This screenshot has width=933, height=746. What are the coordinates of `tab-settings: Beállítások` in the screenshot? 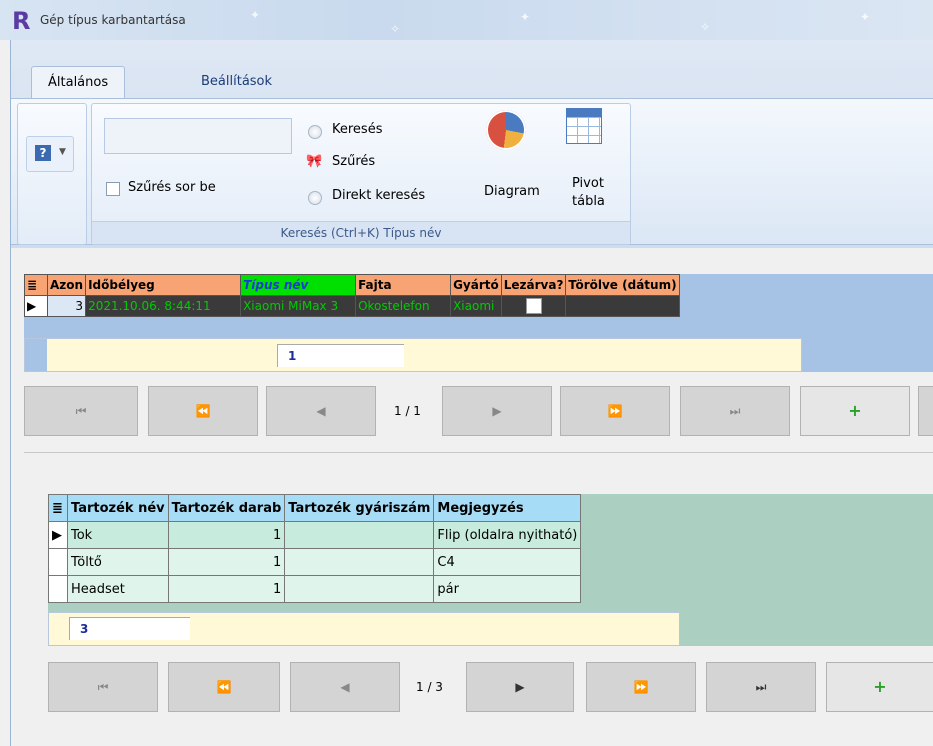 It's located at (236, 82).